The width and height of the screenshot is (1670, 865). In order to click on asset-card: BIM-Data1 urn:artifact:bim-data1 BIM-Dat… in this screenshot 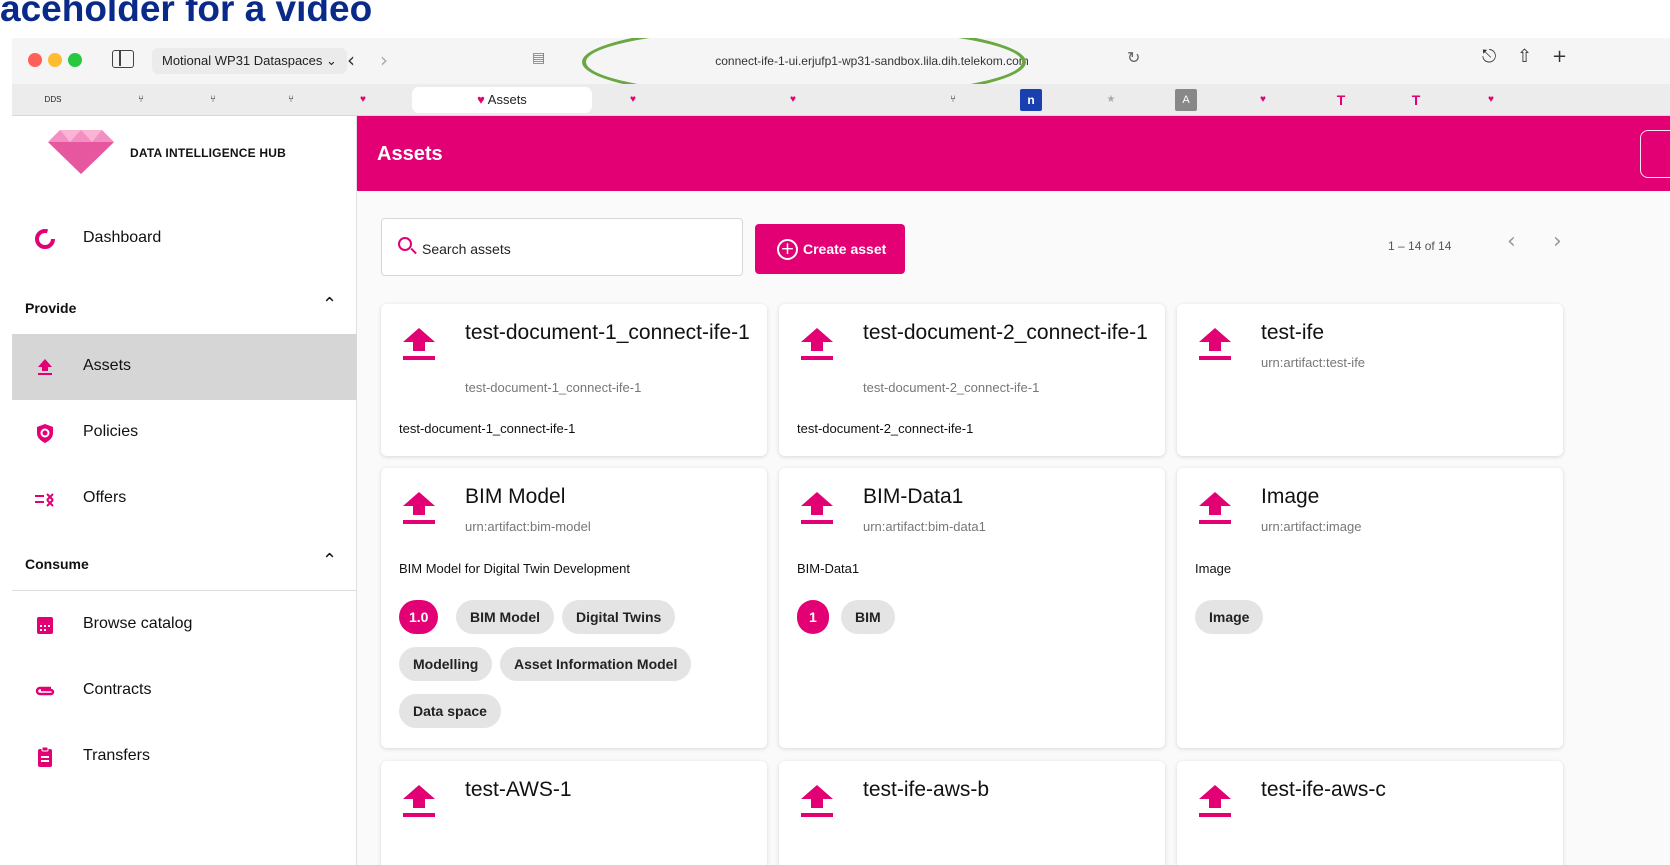, I will do `click(972, 608)`.